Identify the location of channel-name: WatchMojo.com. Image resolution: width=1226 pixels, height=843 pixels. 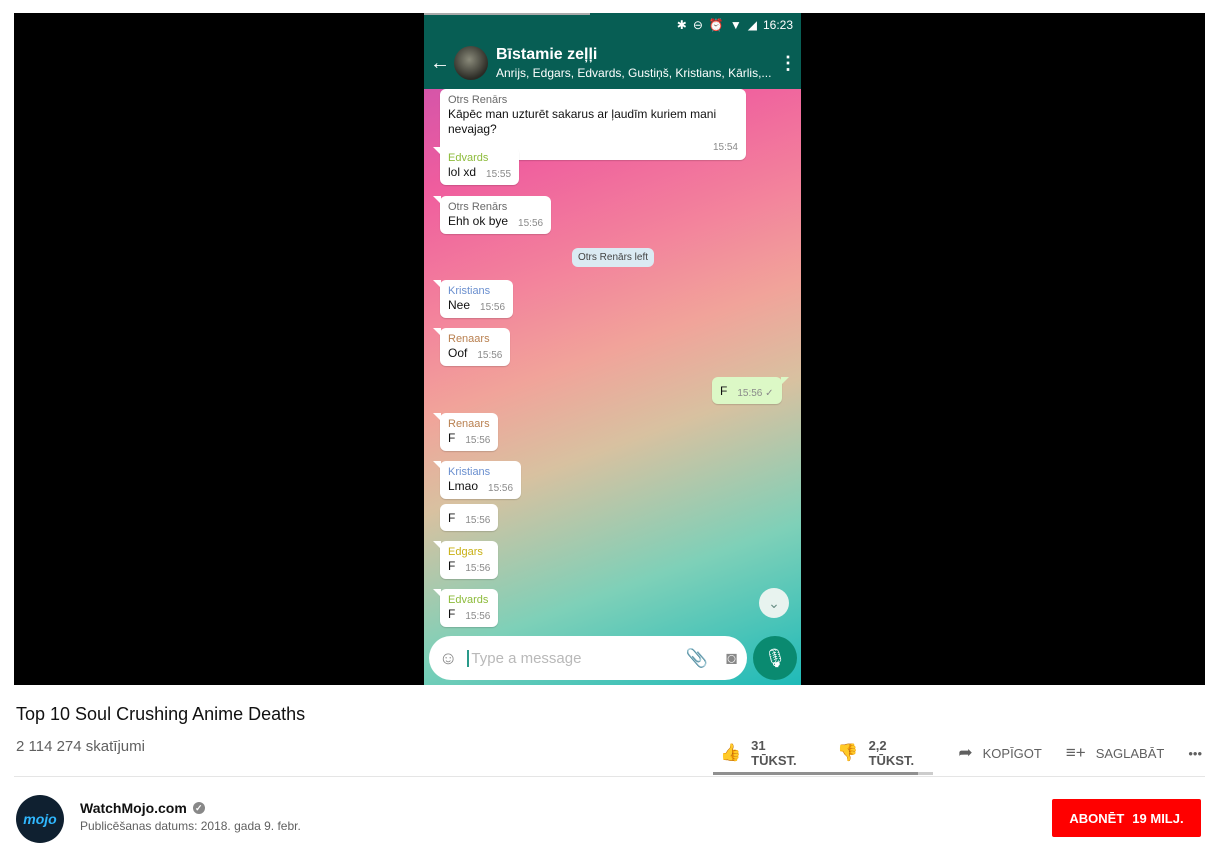
(133, 808).